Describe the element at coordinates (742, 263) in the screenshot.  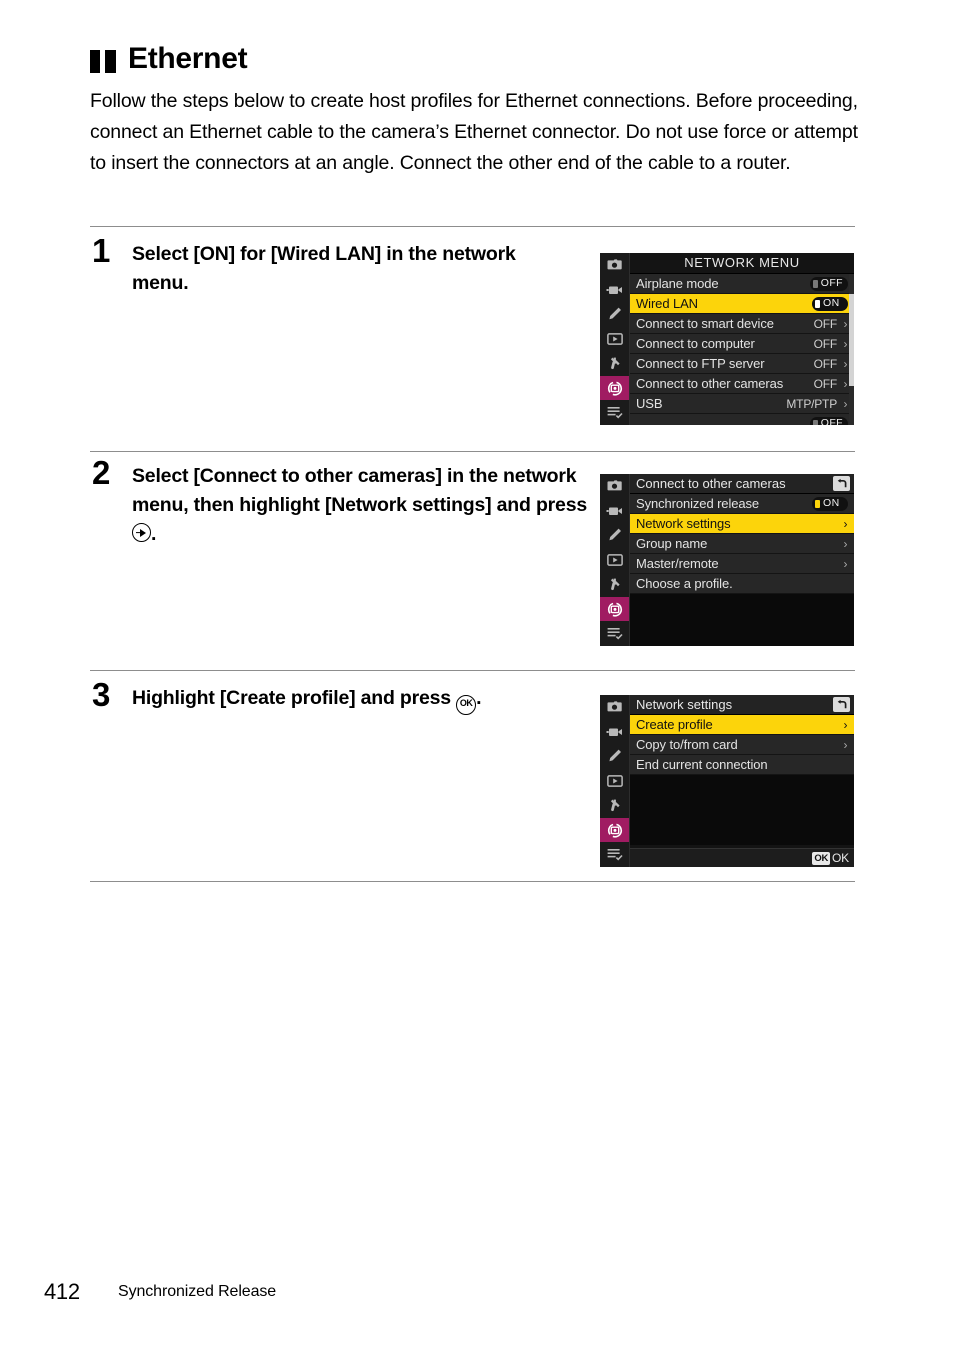
I see `screen-title: NETWORK MENU` at that location.